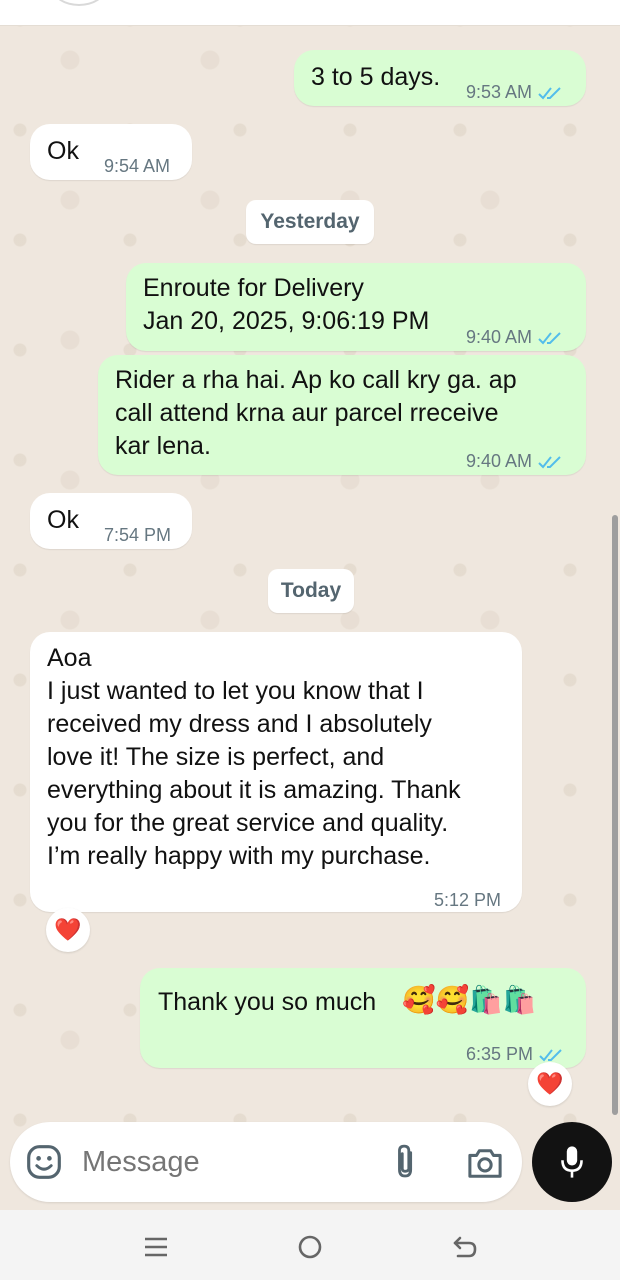 The image size is (620, 1280). Describe the element at coordinates (227, 1162) in the screenshot. I see `message-input` at that location.